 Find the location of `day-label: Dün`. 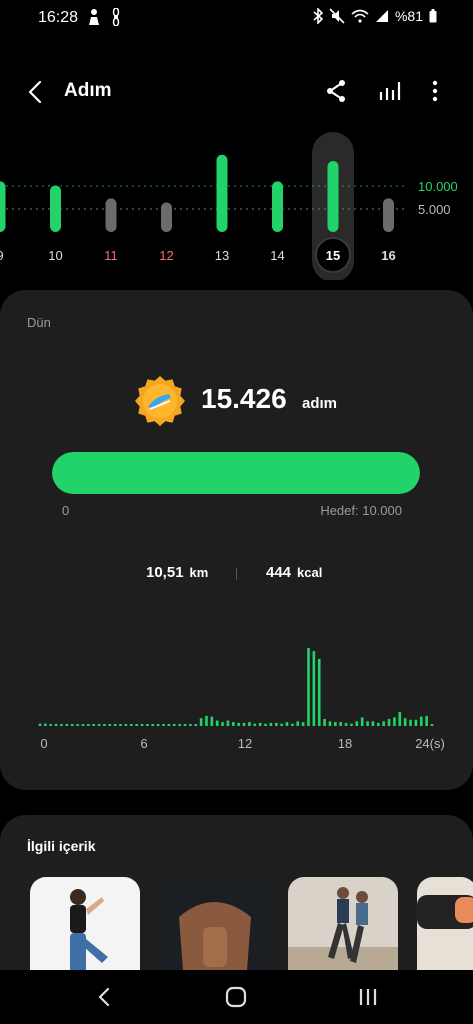

day-label: Dün is located at coordinates (39, 322).